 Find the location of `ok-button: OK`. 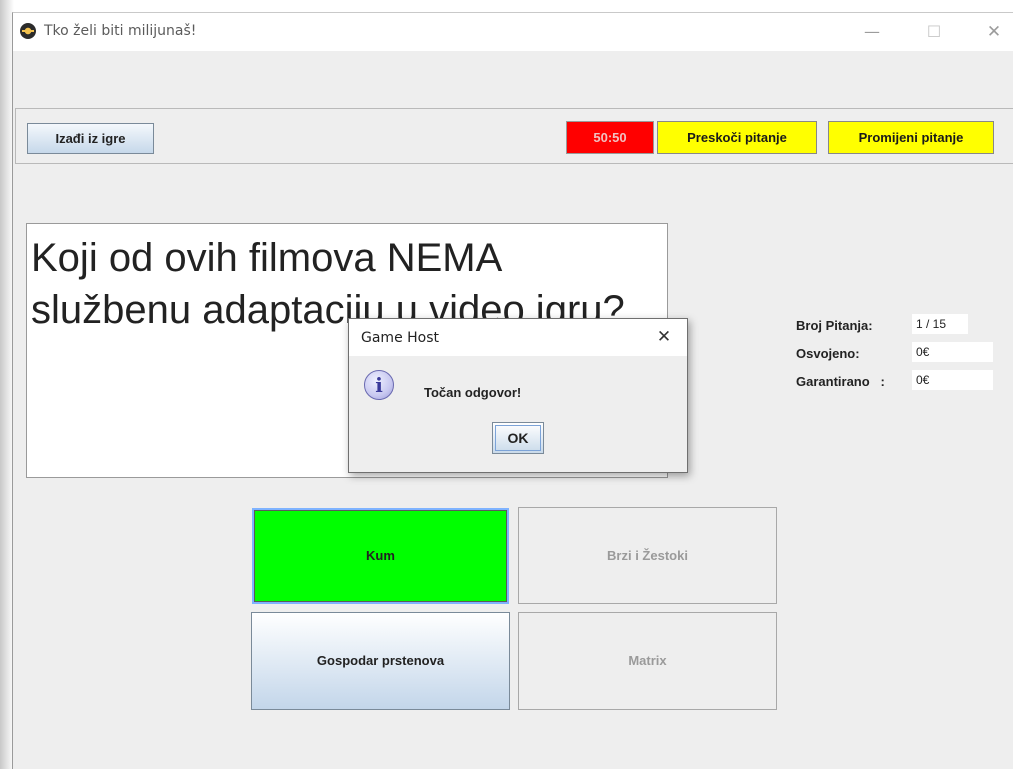

ok-button: OK is located at coordinates (518, 438).